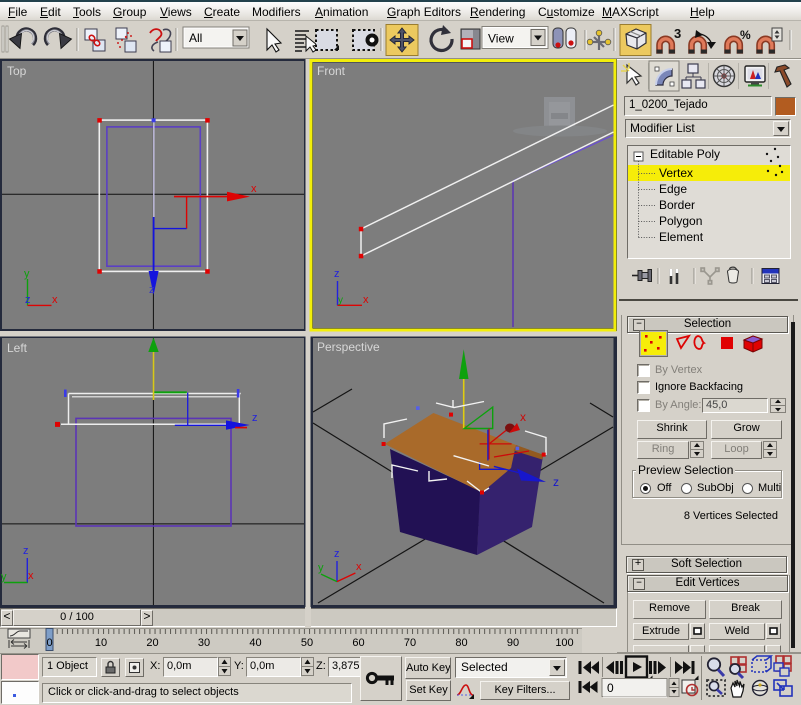 The width and height of the screenshot is (801, 705). I want to click on svg-text: 30, so click(204, 643).